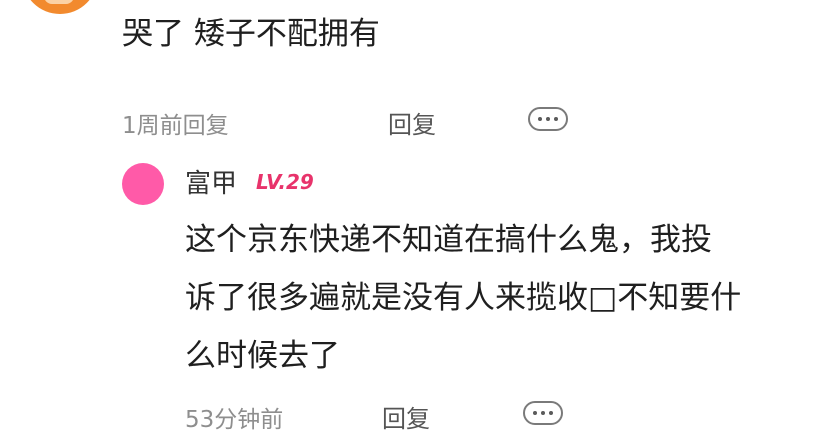  Describe the element at coordinates (406, 416) in the screenshot. I see `reply-reply-button: 回复` at that location.